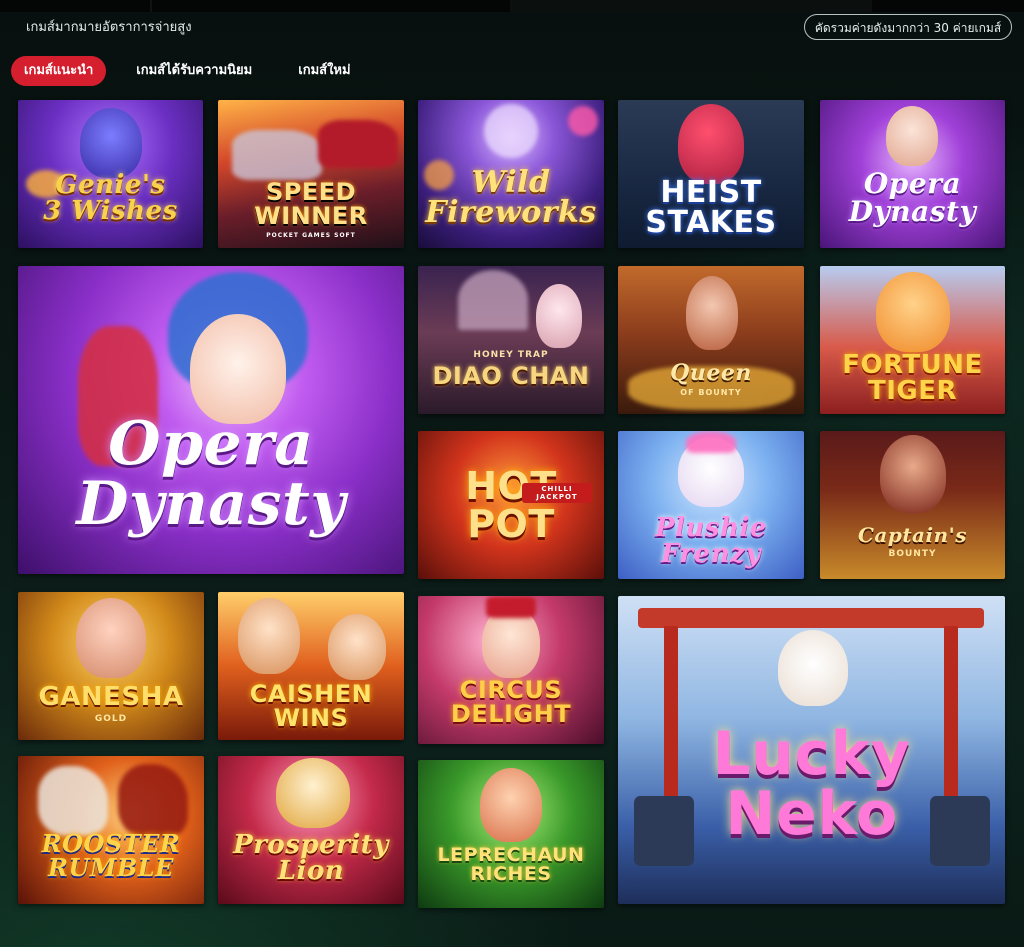 This screenshot has width=1024, height=947. I want to click on game-tile-opera-dynasty-small: Opera Dynasty, so click(912, 174).